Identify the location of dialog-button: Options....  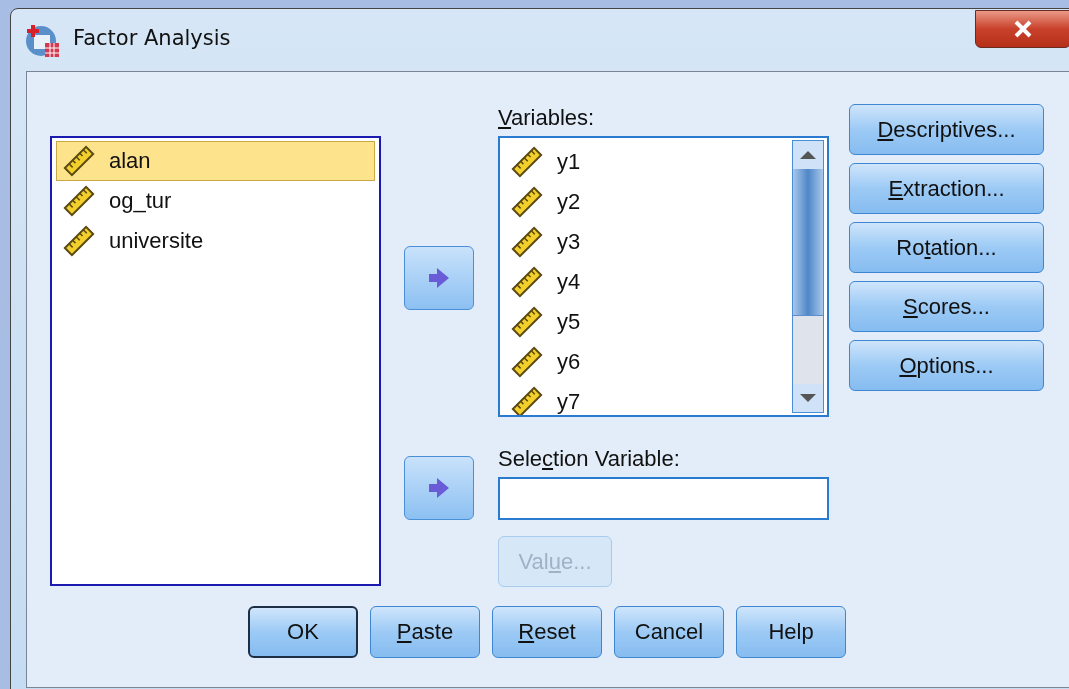
(946, 365).